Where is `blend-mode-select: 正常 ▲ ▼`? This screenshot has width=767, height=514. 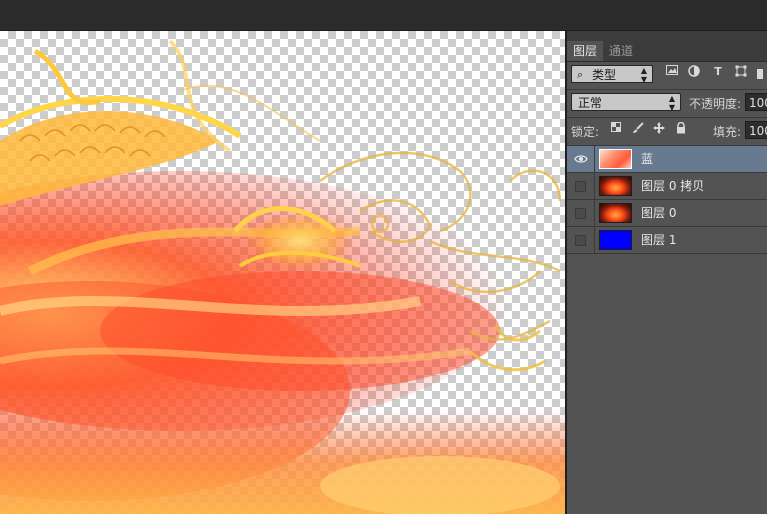 blend-mode-select: 正常 ▲ ▼ is located at coordinates (626, 102).